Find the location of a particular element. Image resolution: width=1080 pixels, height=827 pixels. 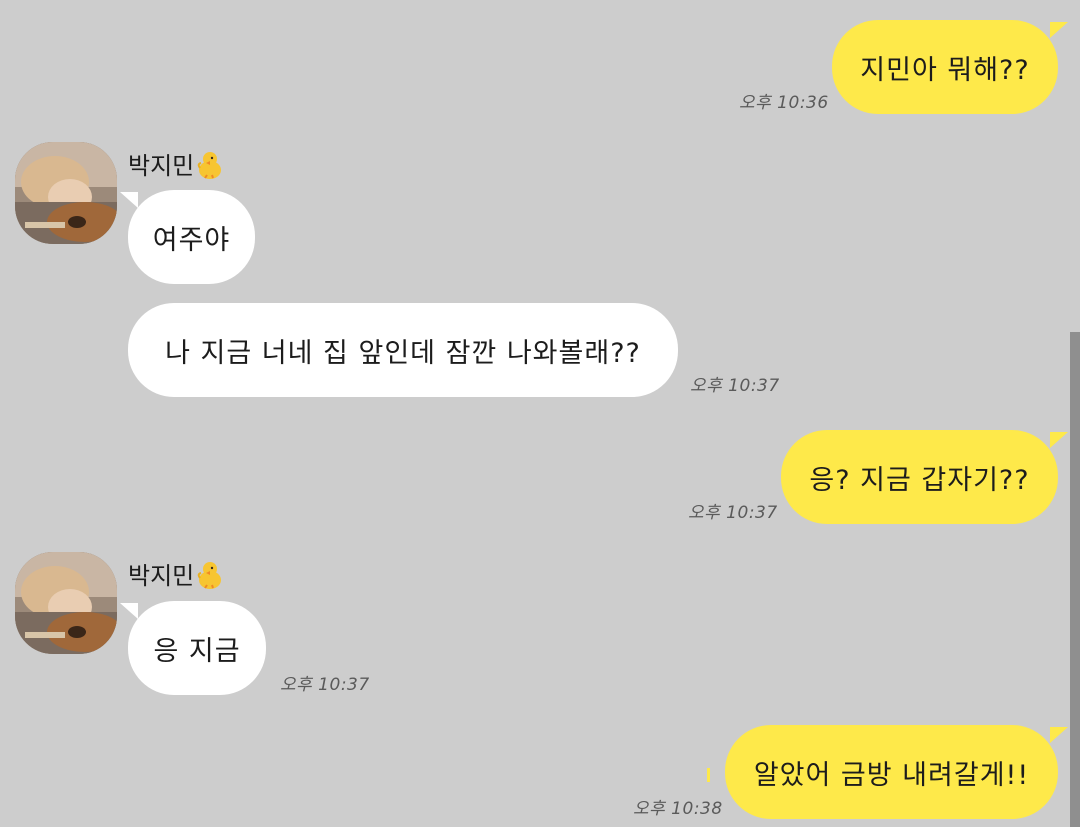

message-text: 여주야 is located at coordinates (191, 240).